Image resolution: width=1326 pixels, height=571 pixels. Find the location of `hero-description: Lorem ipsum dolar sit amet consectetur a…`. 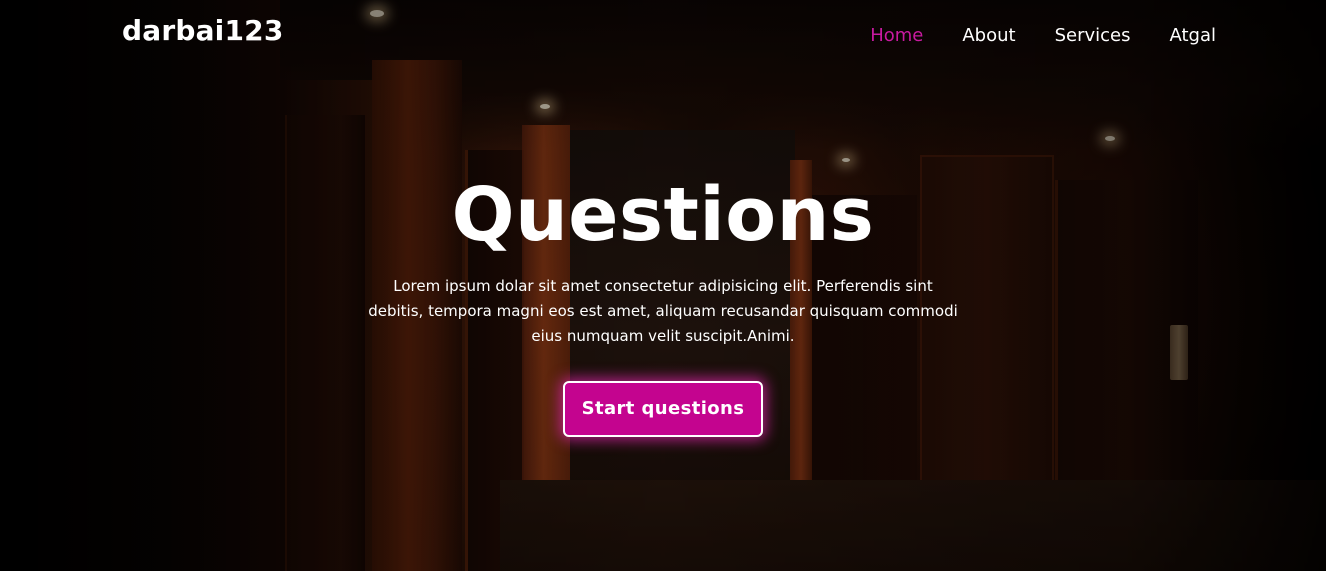

hero-description: Lorem ipsum dolar sit amet consectetur a… is located at coordinates (663, 311).